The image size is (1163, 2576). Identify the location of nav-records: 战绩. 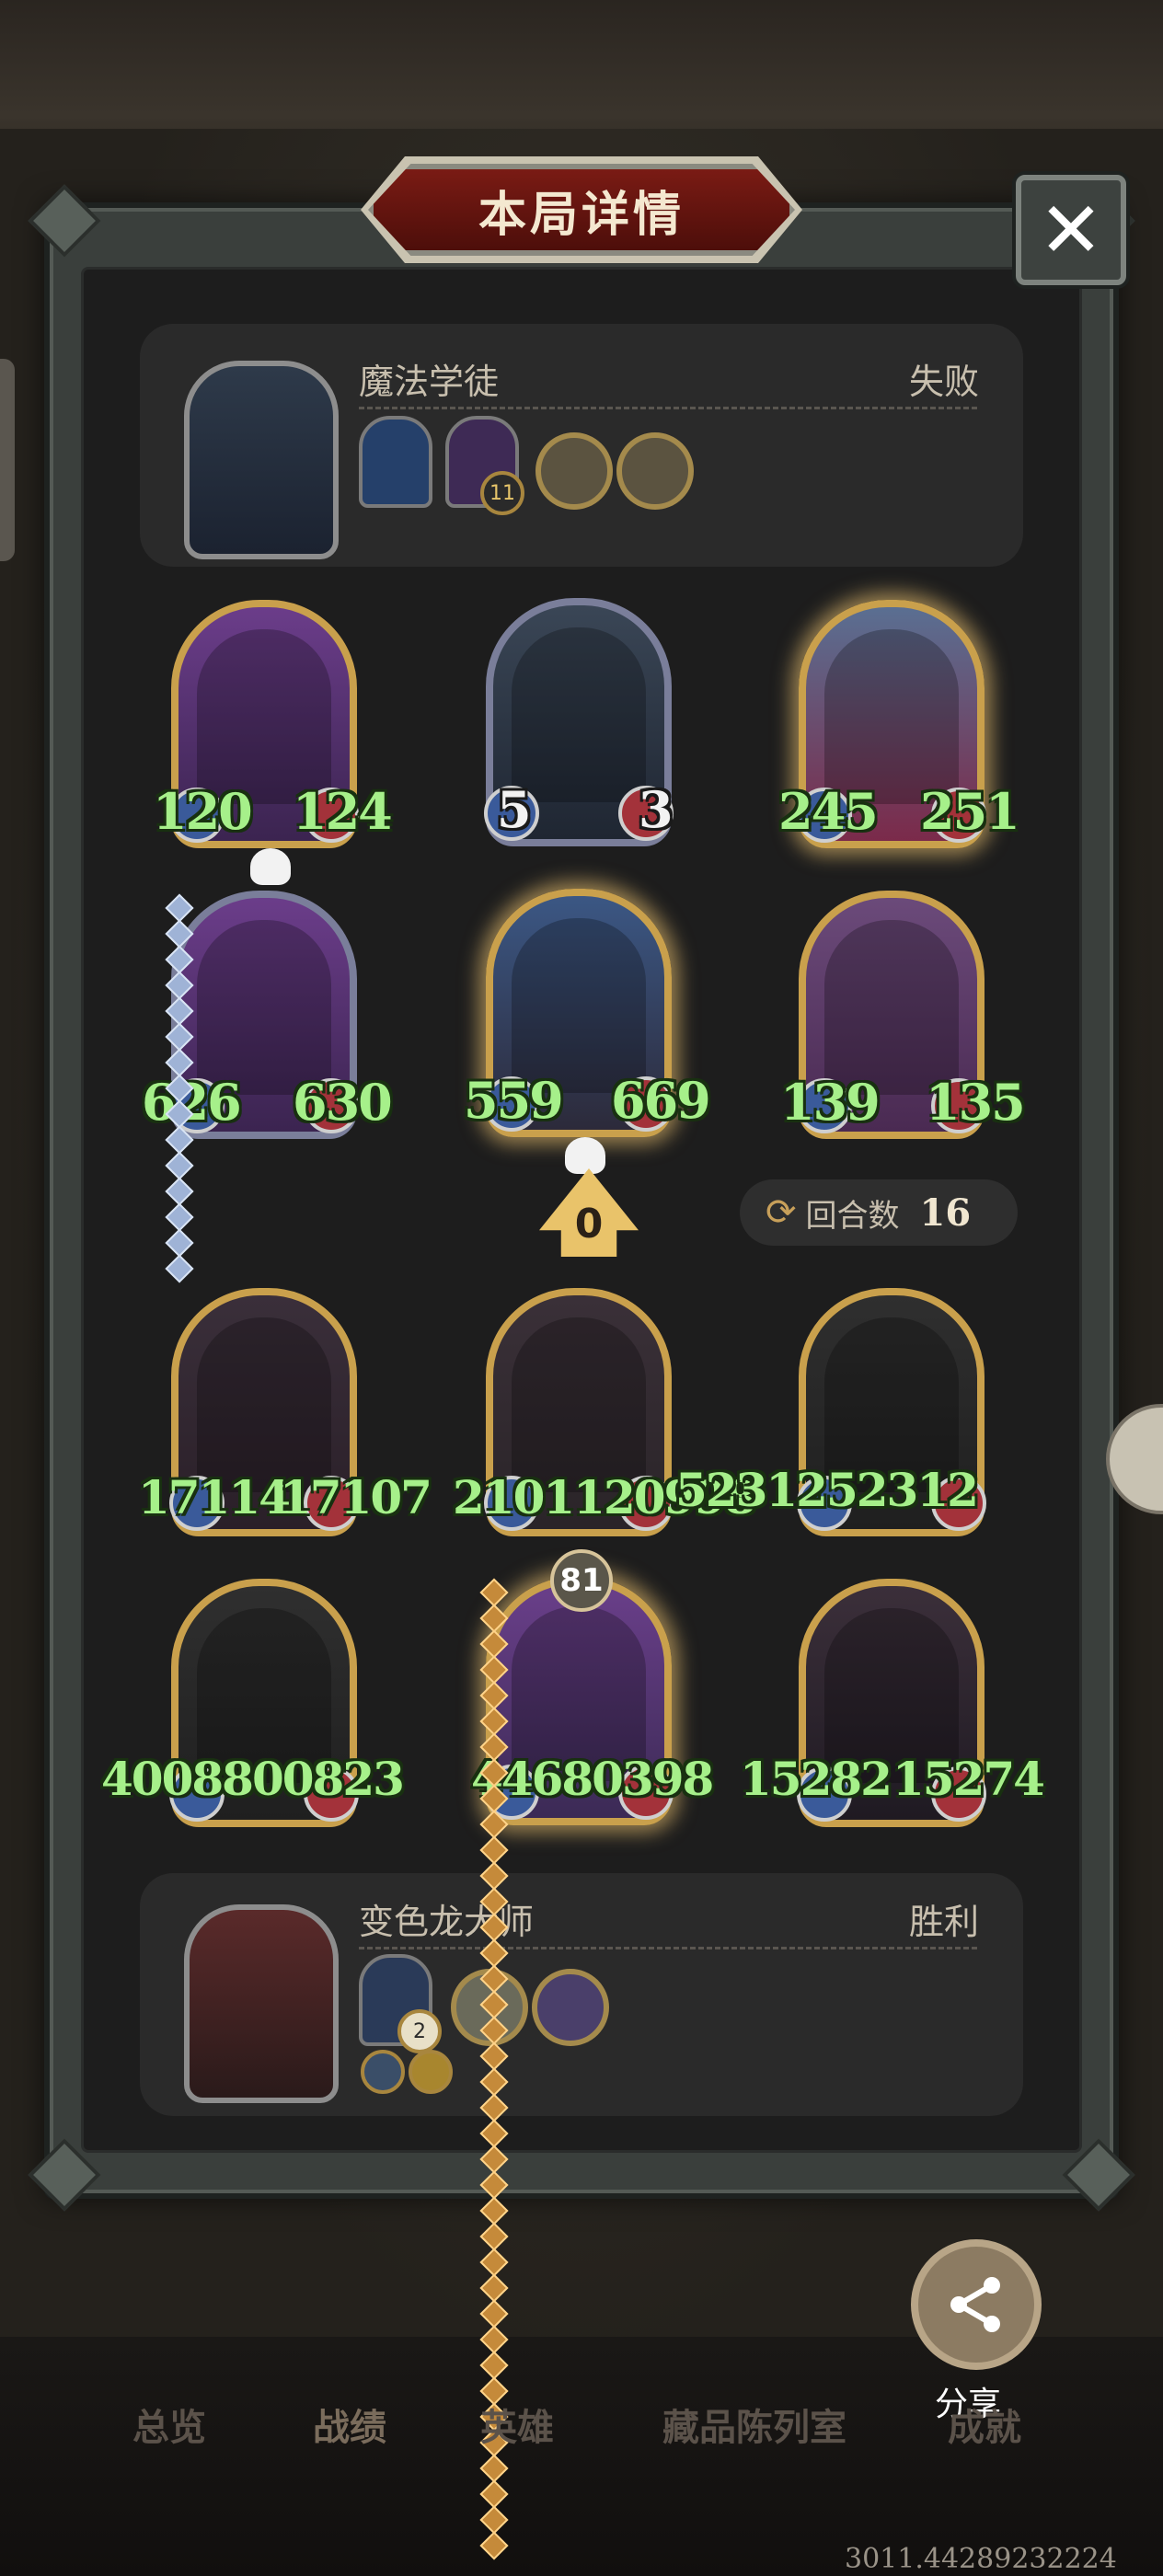
(350, 2424).